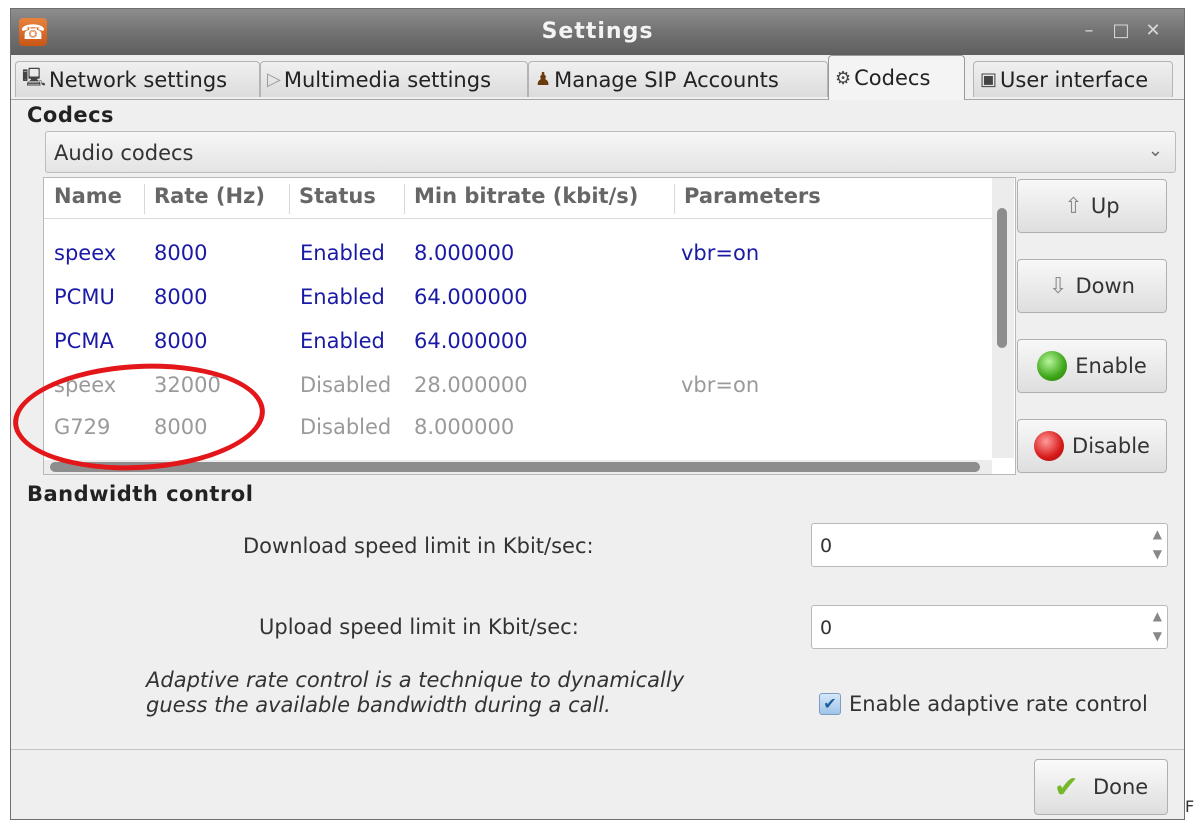 Image resolution: width=1195 pixels, height=823 pixels. I want to click on arrow-up-icon: ⇧, so click(1073, 206).